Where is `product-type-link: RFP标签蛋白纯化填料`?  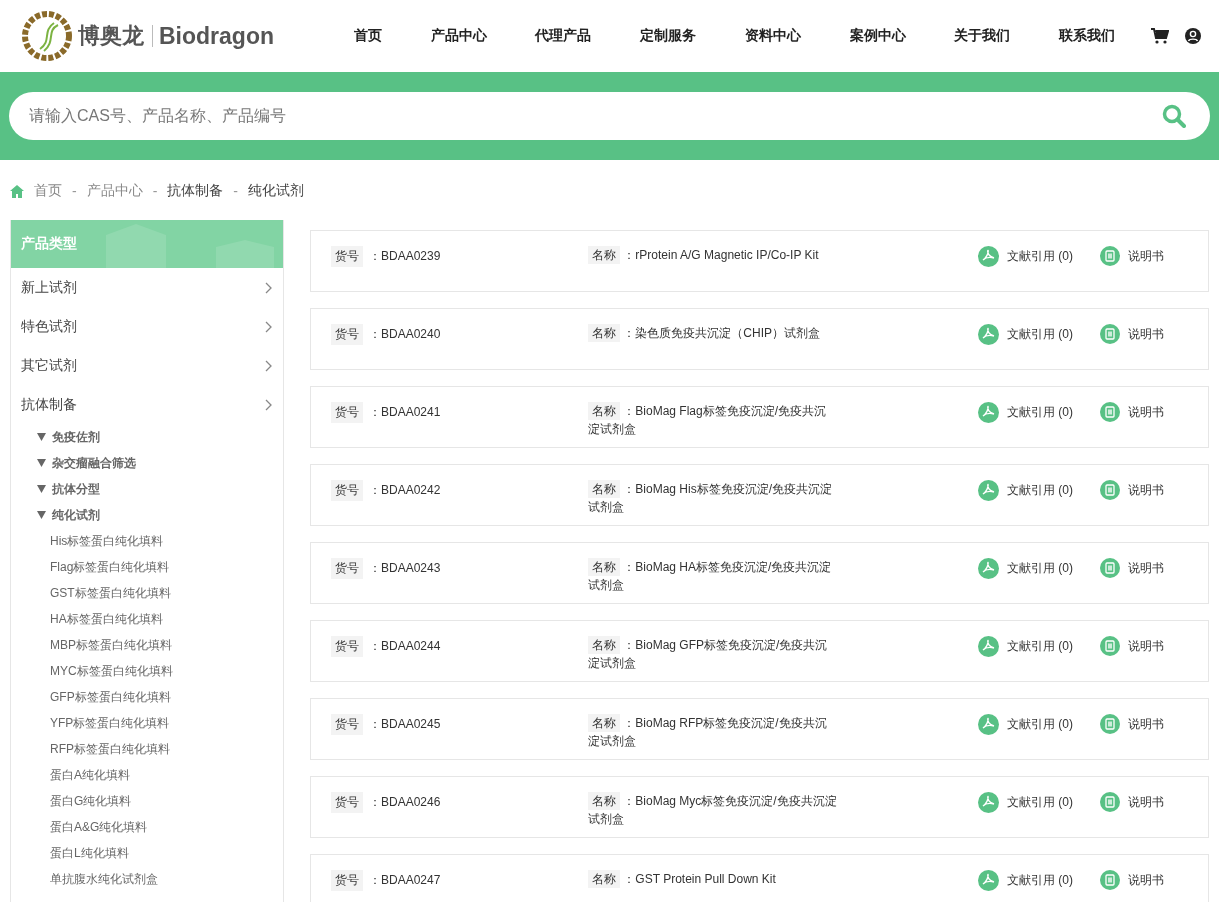
product-type-link: RFP标签蛋白纯化填料 is located at coordinates (147, 749).